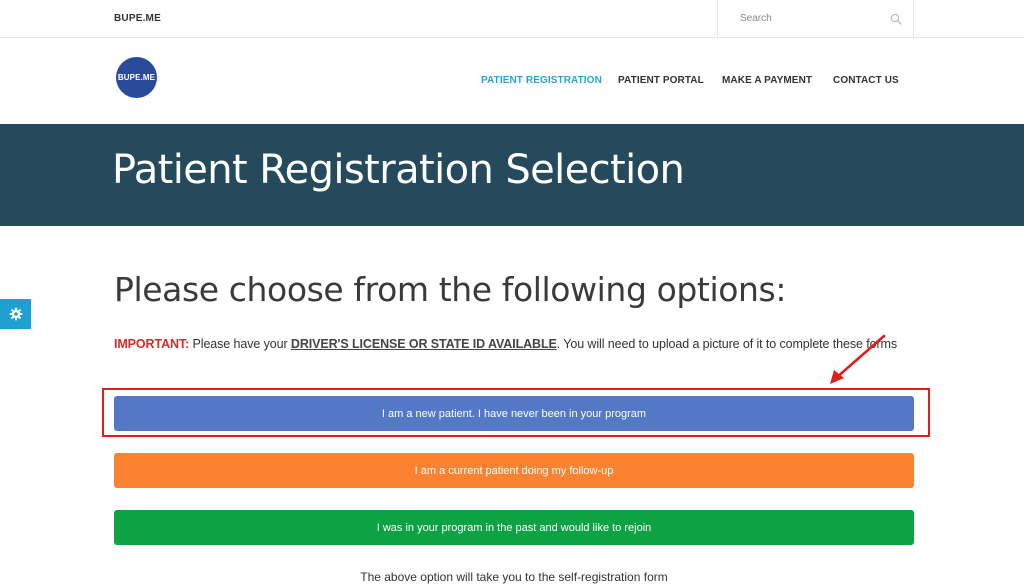 The width and height of the screenshot is (1024, 587). I want to click on gear-icon, so click(15, 314).